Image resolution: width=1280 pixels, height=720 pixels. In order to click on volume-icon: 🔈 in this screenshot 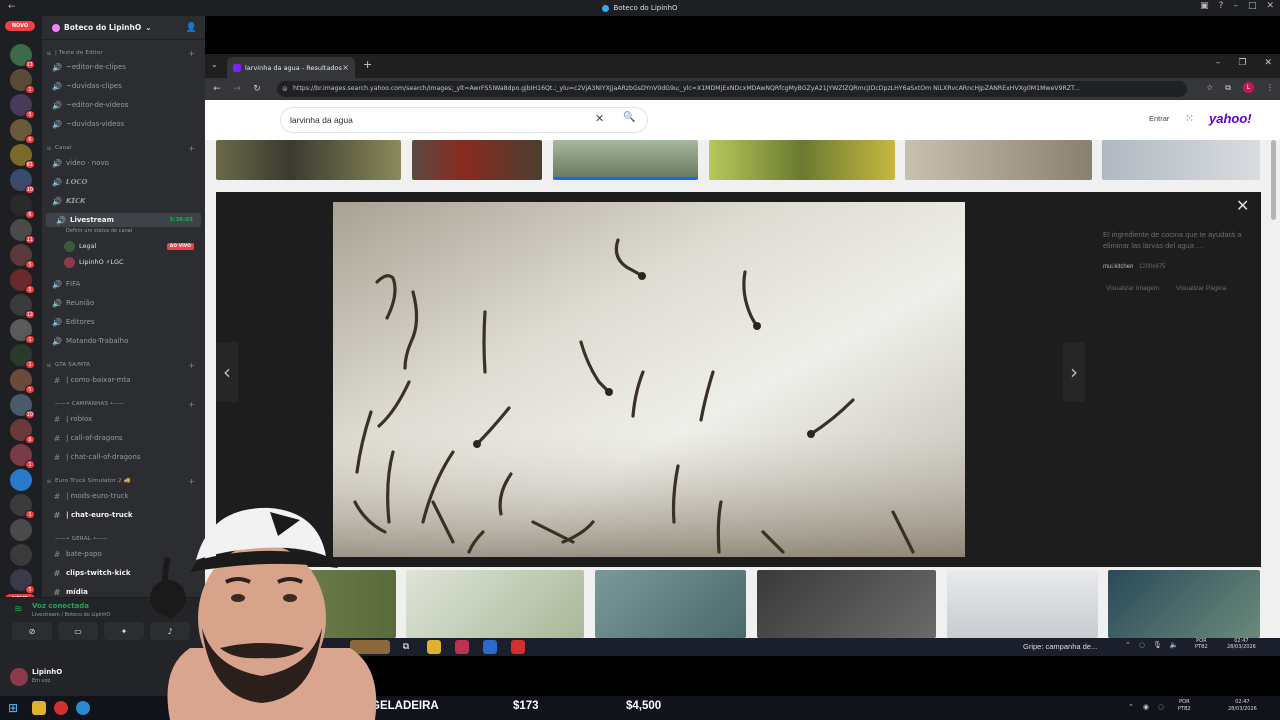, I will do `click(1174, 645)`.